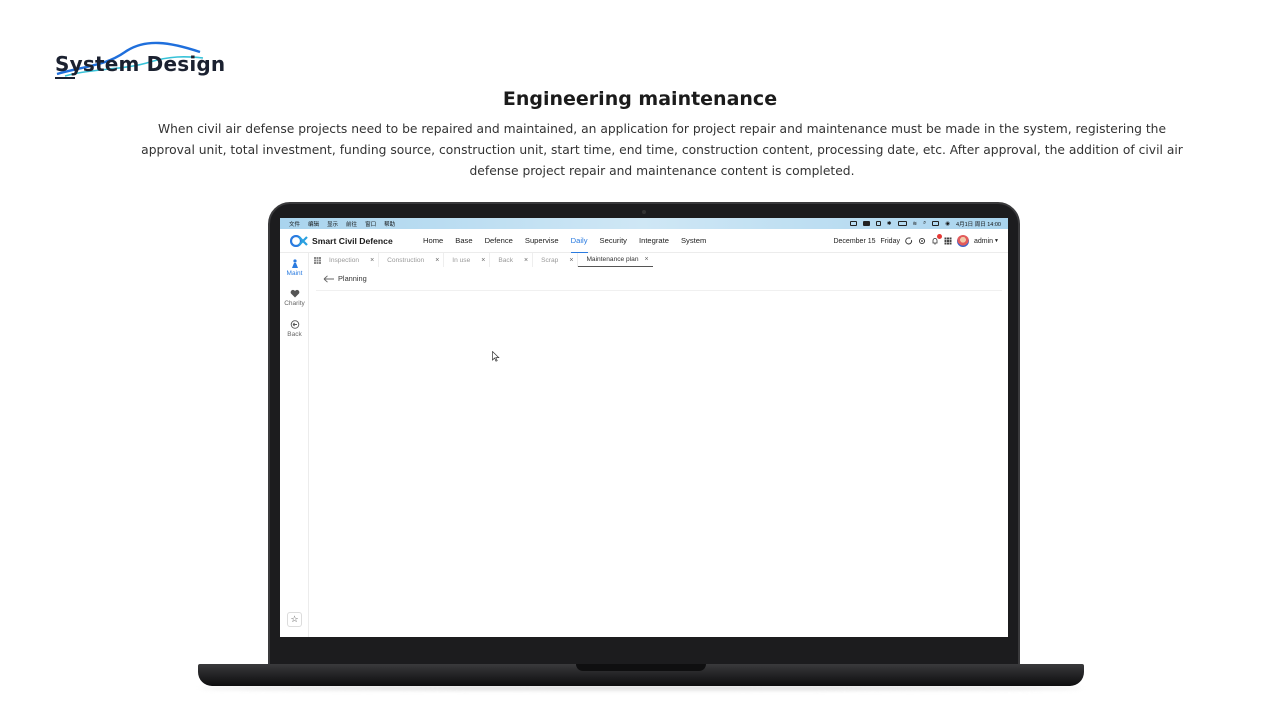  I want to click on nav-security: Security, so click(613, 241).